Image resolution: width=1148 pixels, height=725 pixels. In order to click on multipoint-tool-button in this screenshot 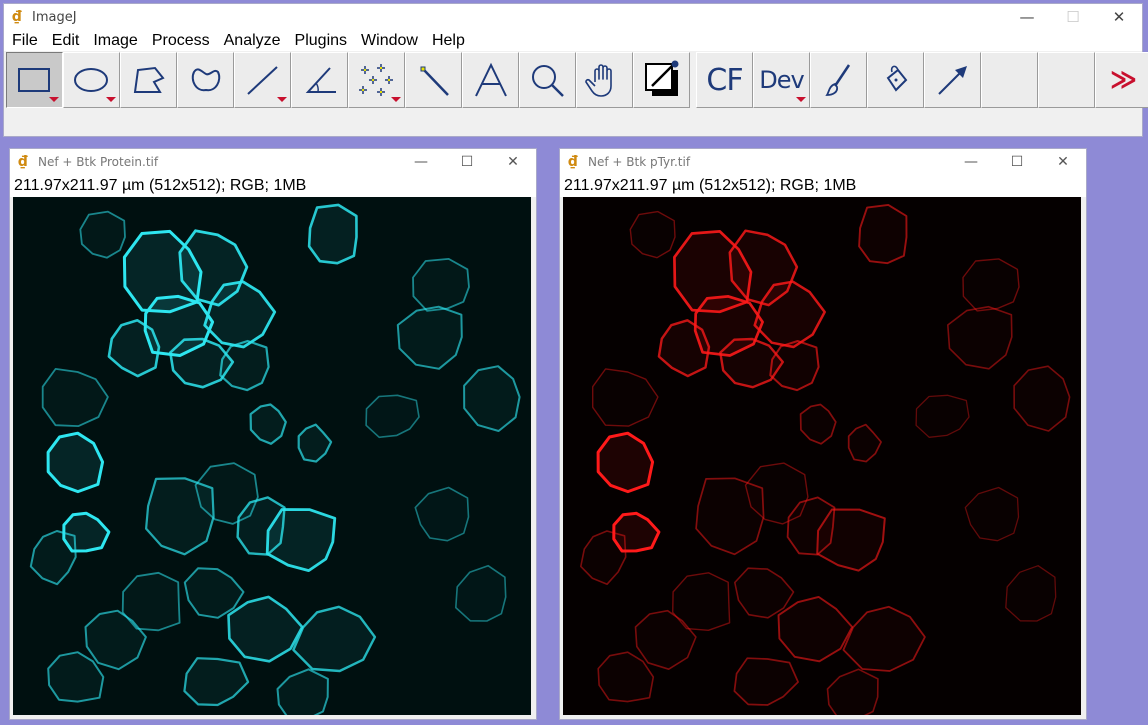, I will do `click(376, 80)`.